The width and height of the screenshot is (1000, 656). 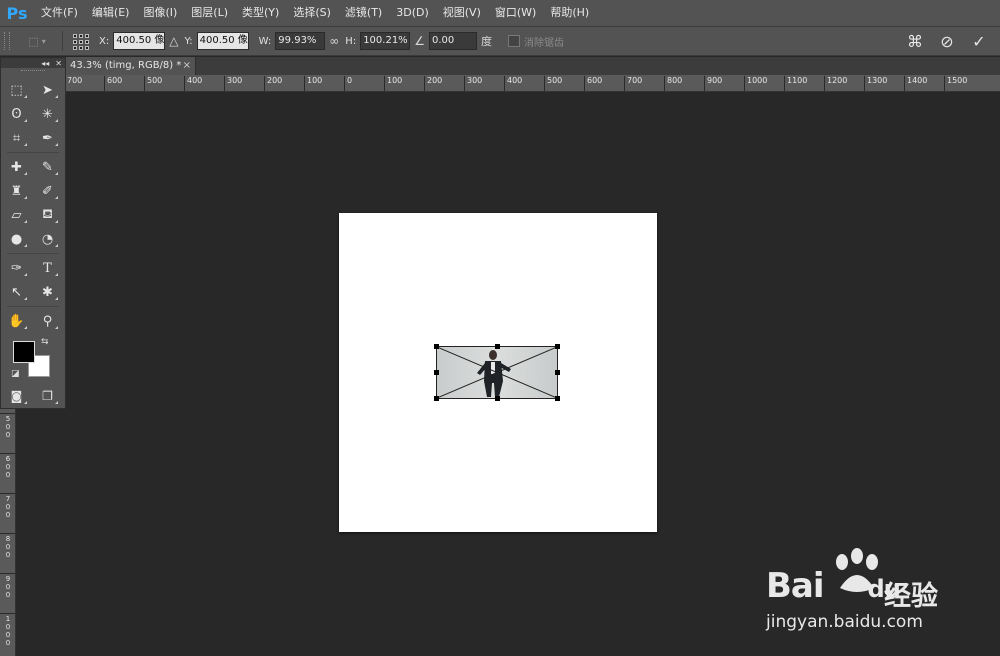 I want to click on clone-stamp-tool-icon: ♜, so click(x=16, y=191).